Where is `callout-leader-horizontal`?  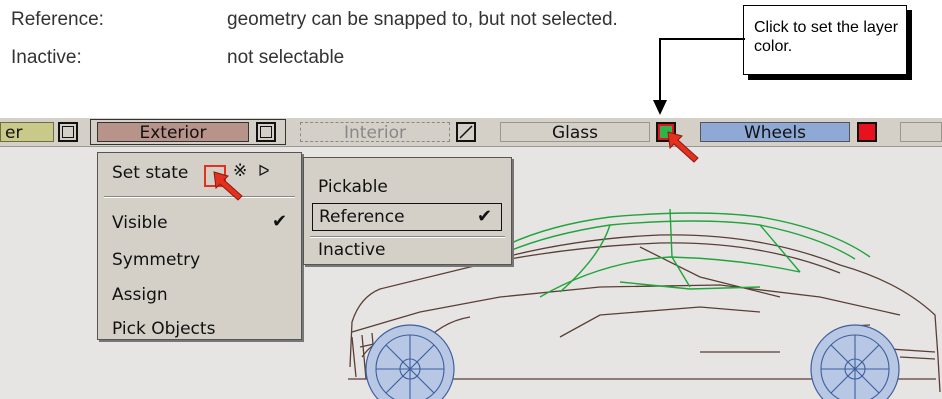 callout-leader-horizontal is located at coordinates (702, 39).